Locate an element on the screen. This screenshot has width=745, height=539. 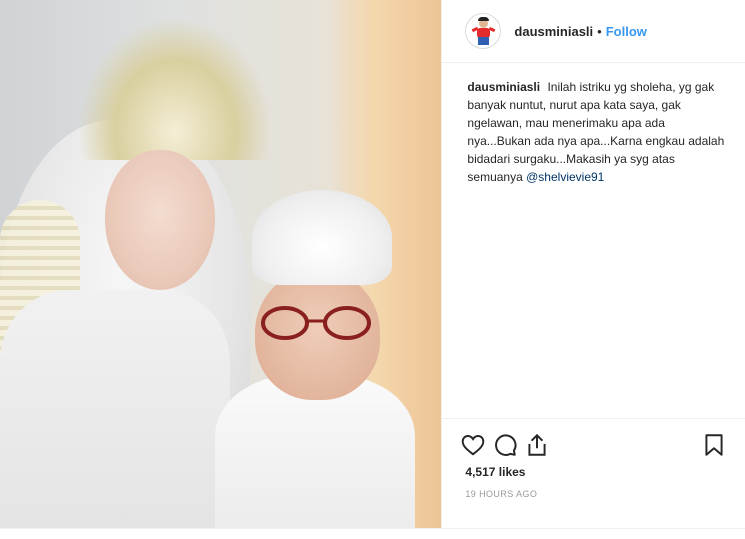
follow-button: Follow is located at coordinates (626, 31).